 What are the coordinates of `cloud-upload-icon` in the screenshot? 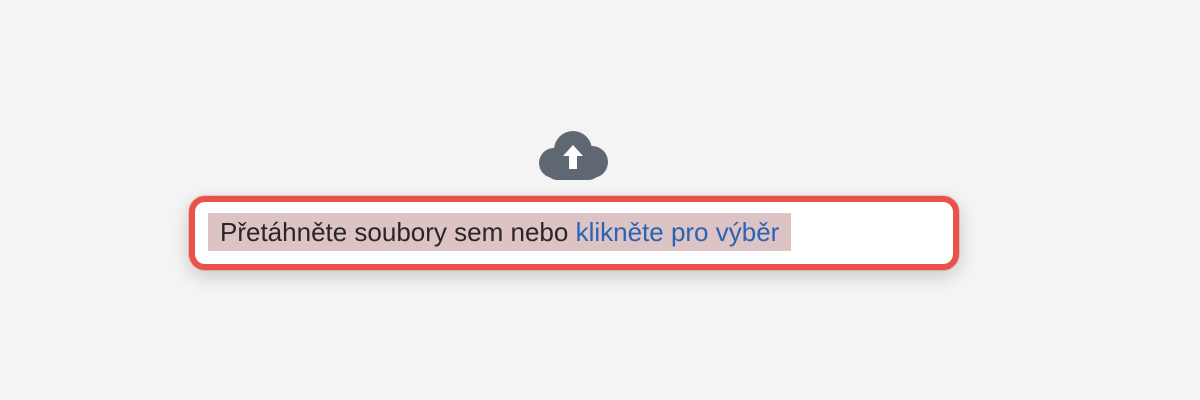 It's located at (573, 156).